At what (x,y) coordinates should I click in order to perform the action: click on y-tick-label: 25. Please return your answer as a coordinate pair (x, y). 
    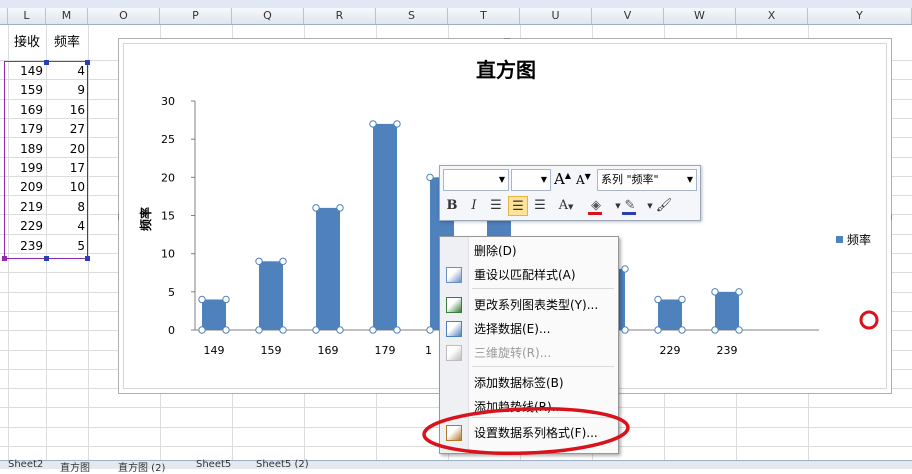
    Looking at the image, I should click on (168, 139).